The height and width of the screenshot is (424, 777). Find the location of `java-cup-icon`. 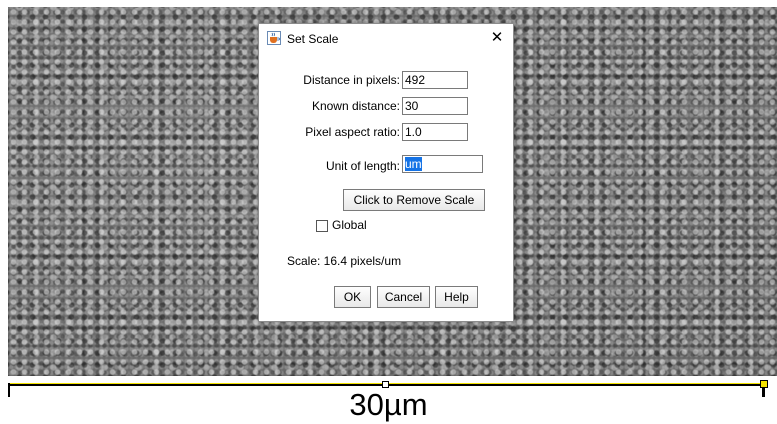

java-cup-icon is located at coordinates (274, 38).